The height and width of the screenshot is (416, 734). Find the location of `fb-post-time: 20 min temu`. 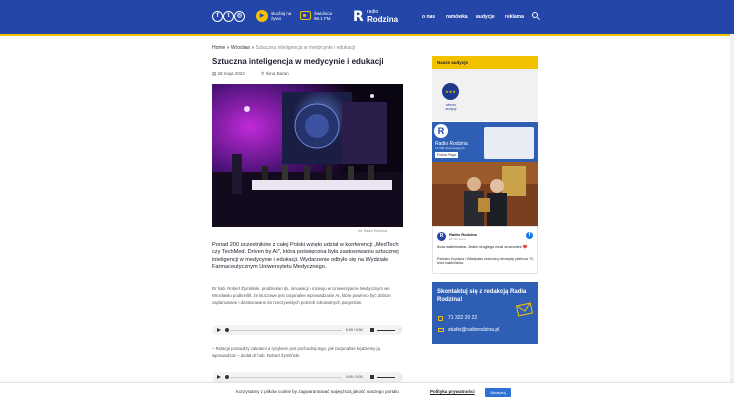

fb-post-time: 20 min temu is located at coordinates (457, 239).